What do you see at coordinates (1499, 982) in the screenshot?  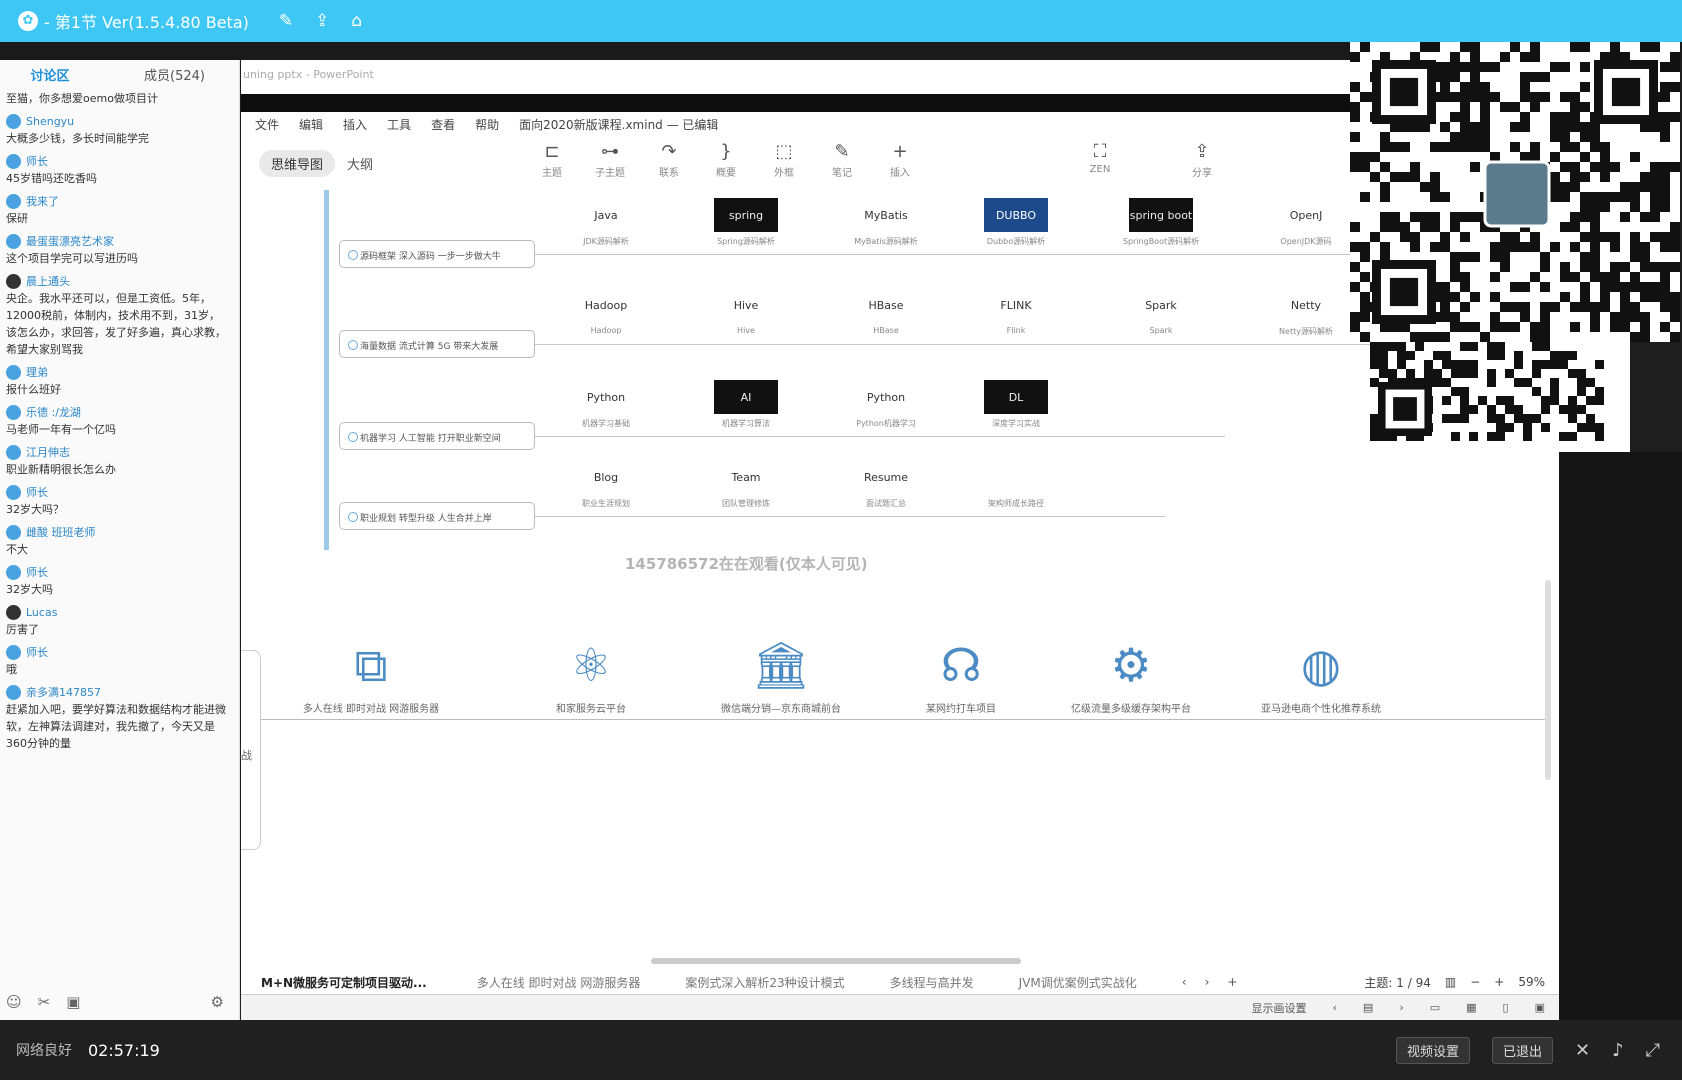 I see `zoom-in-icon: +` at bounding box center [1499, 982].